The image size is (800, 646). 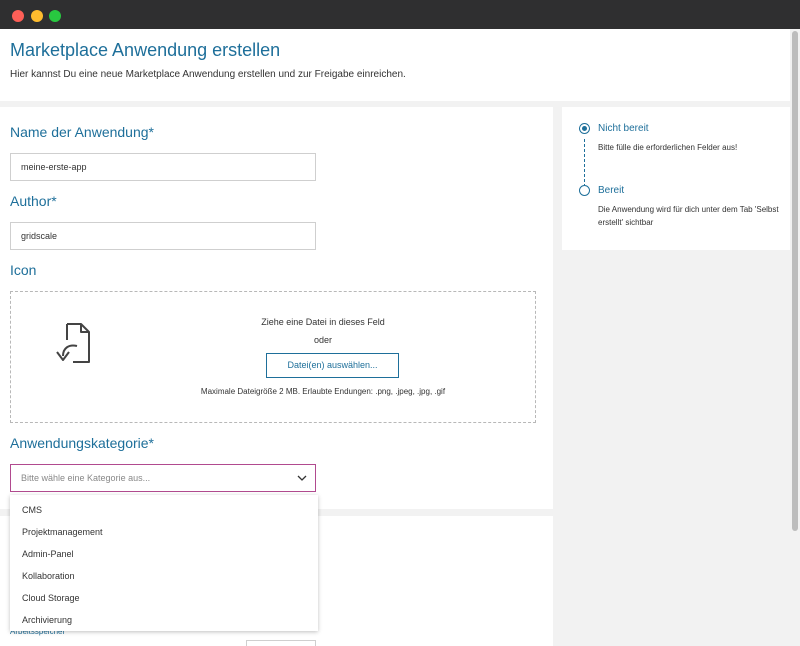 What do you see at coordinates (584, 128) in the screenshot?
I see `step-not-ready-indicator` at bounding box center [584, 128].